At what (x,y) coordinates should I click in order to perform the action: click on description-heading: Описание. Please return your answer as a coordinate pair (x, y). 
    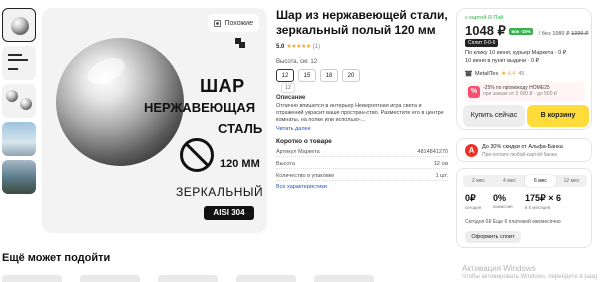
    Looking at the image, I should click on (291, 98).